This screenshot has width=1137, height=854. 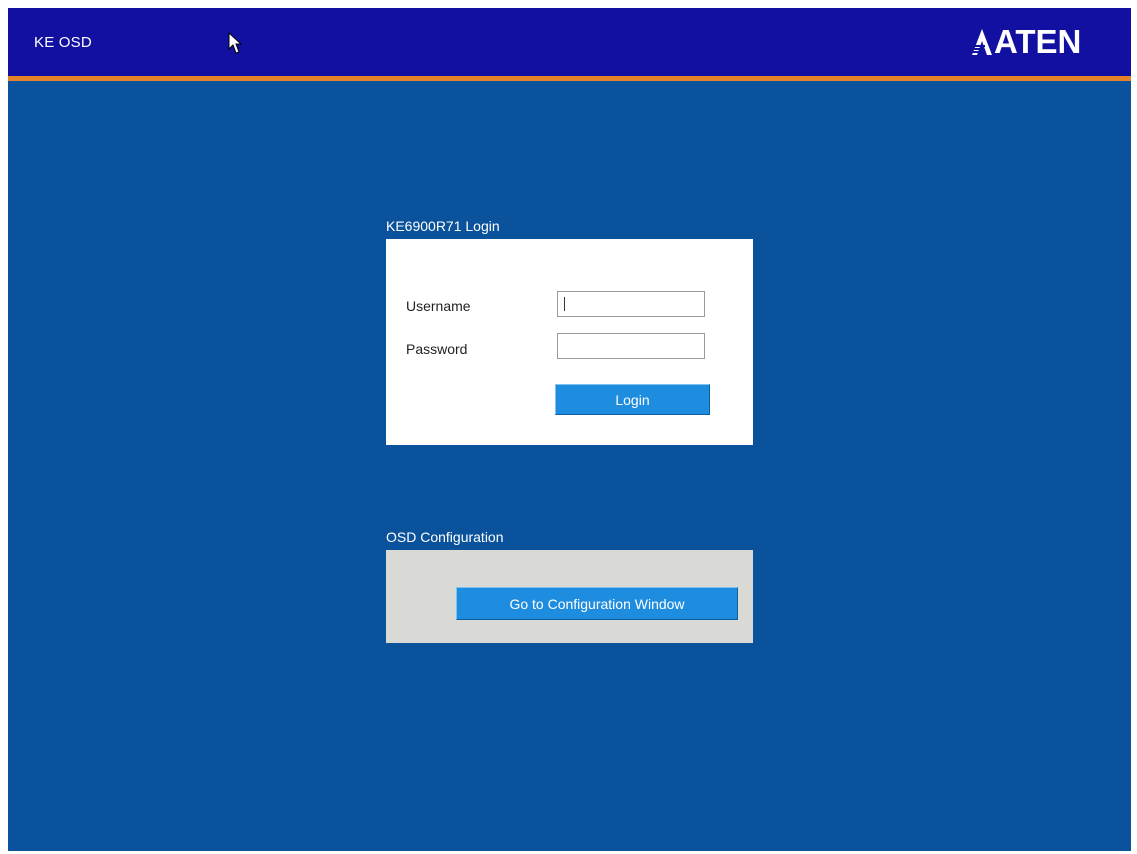 What do you see at coordinates (631, 304) in the screenshot?
I see `username-field` at bounding box center [631, 304].